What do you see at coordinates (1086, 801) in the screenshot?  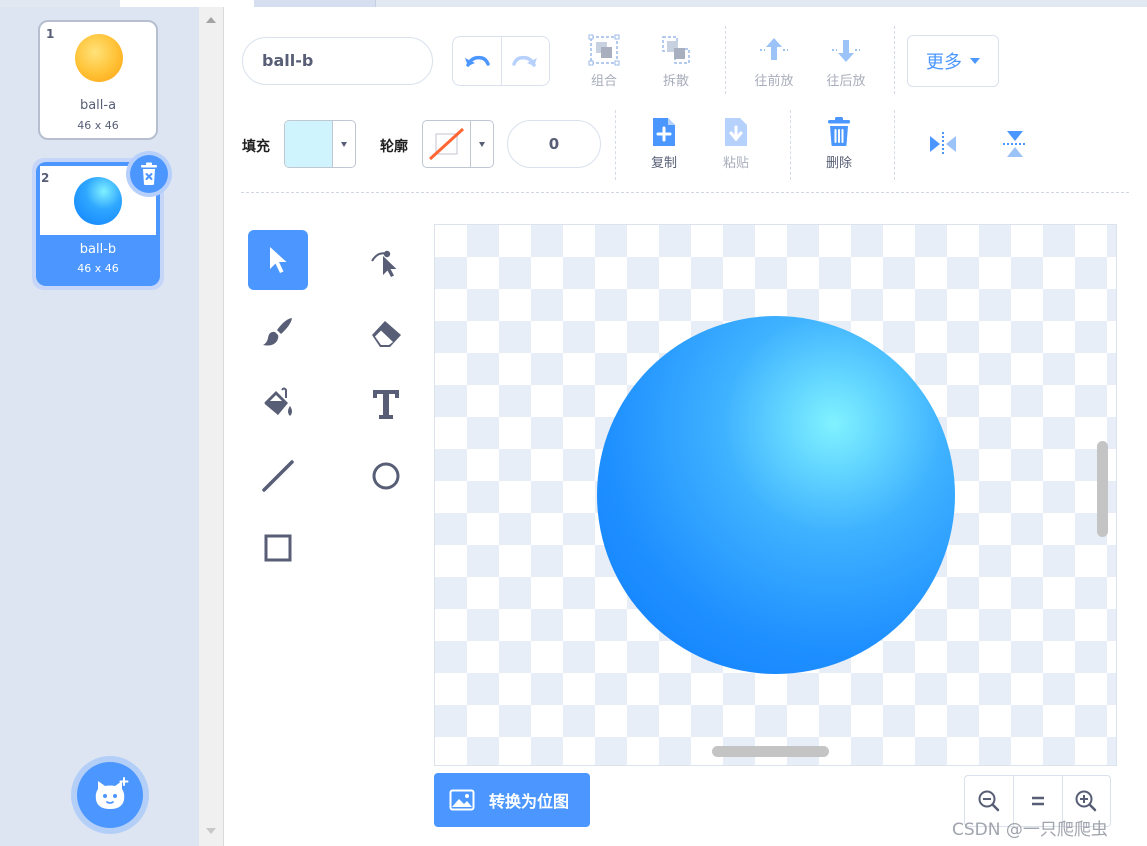 I see `zoom-in-icon` at bounding box center [1086, 801].